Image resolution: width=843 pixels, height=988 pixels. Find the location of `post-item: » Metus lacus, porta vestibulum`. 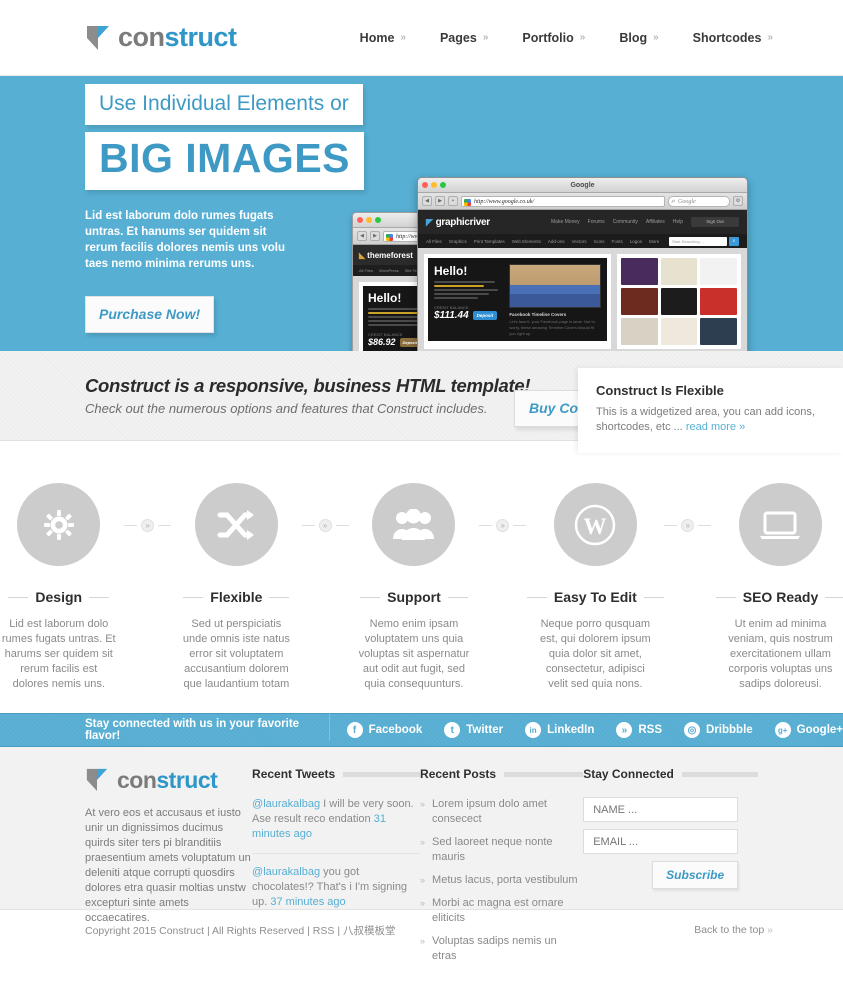

post-item: » Metus lacus, porta vestibulum is located at coordinates (501, 880).